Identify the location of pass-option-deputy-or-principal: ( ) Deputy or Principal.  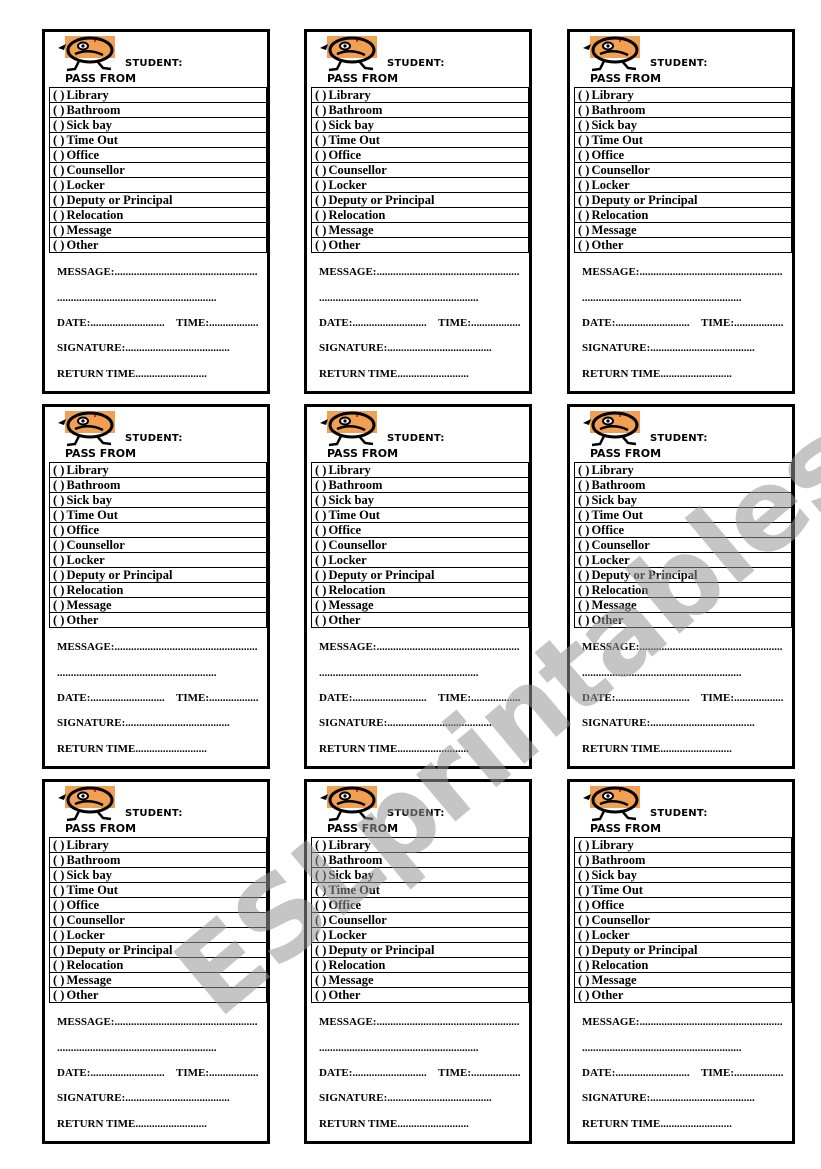
(158, 575).